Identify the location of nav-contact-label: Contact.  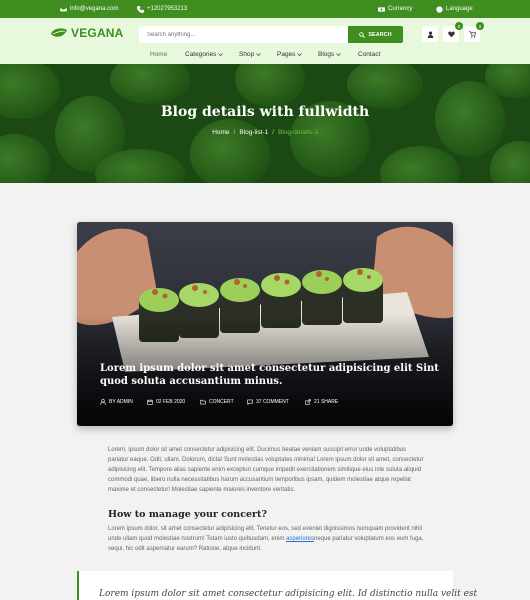
(369, 54).